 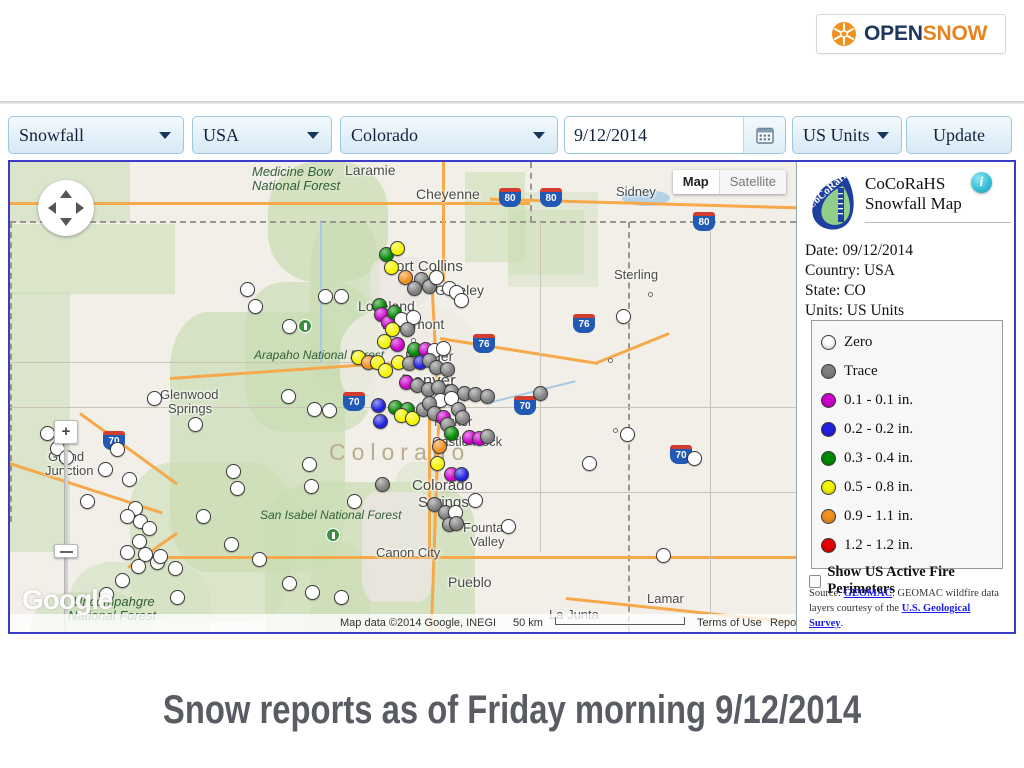 I want to click on pan-down-icon, so click(x=66, y=222).